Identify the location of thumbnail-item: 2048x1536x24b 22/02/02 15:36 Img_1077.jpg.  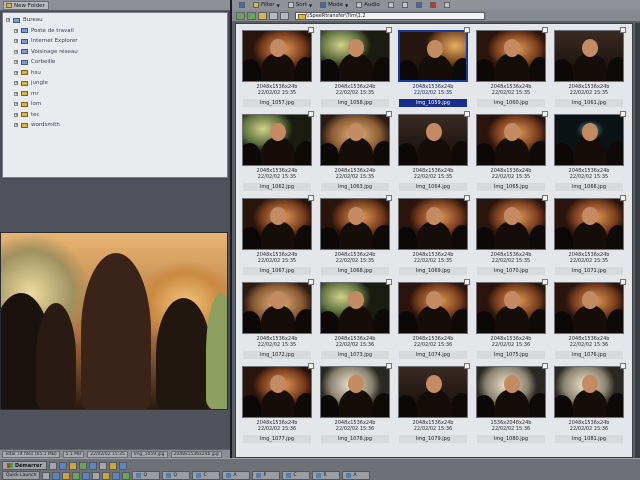
(277, 405).